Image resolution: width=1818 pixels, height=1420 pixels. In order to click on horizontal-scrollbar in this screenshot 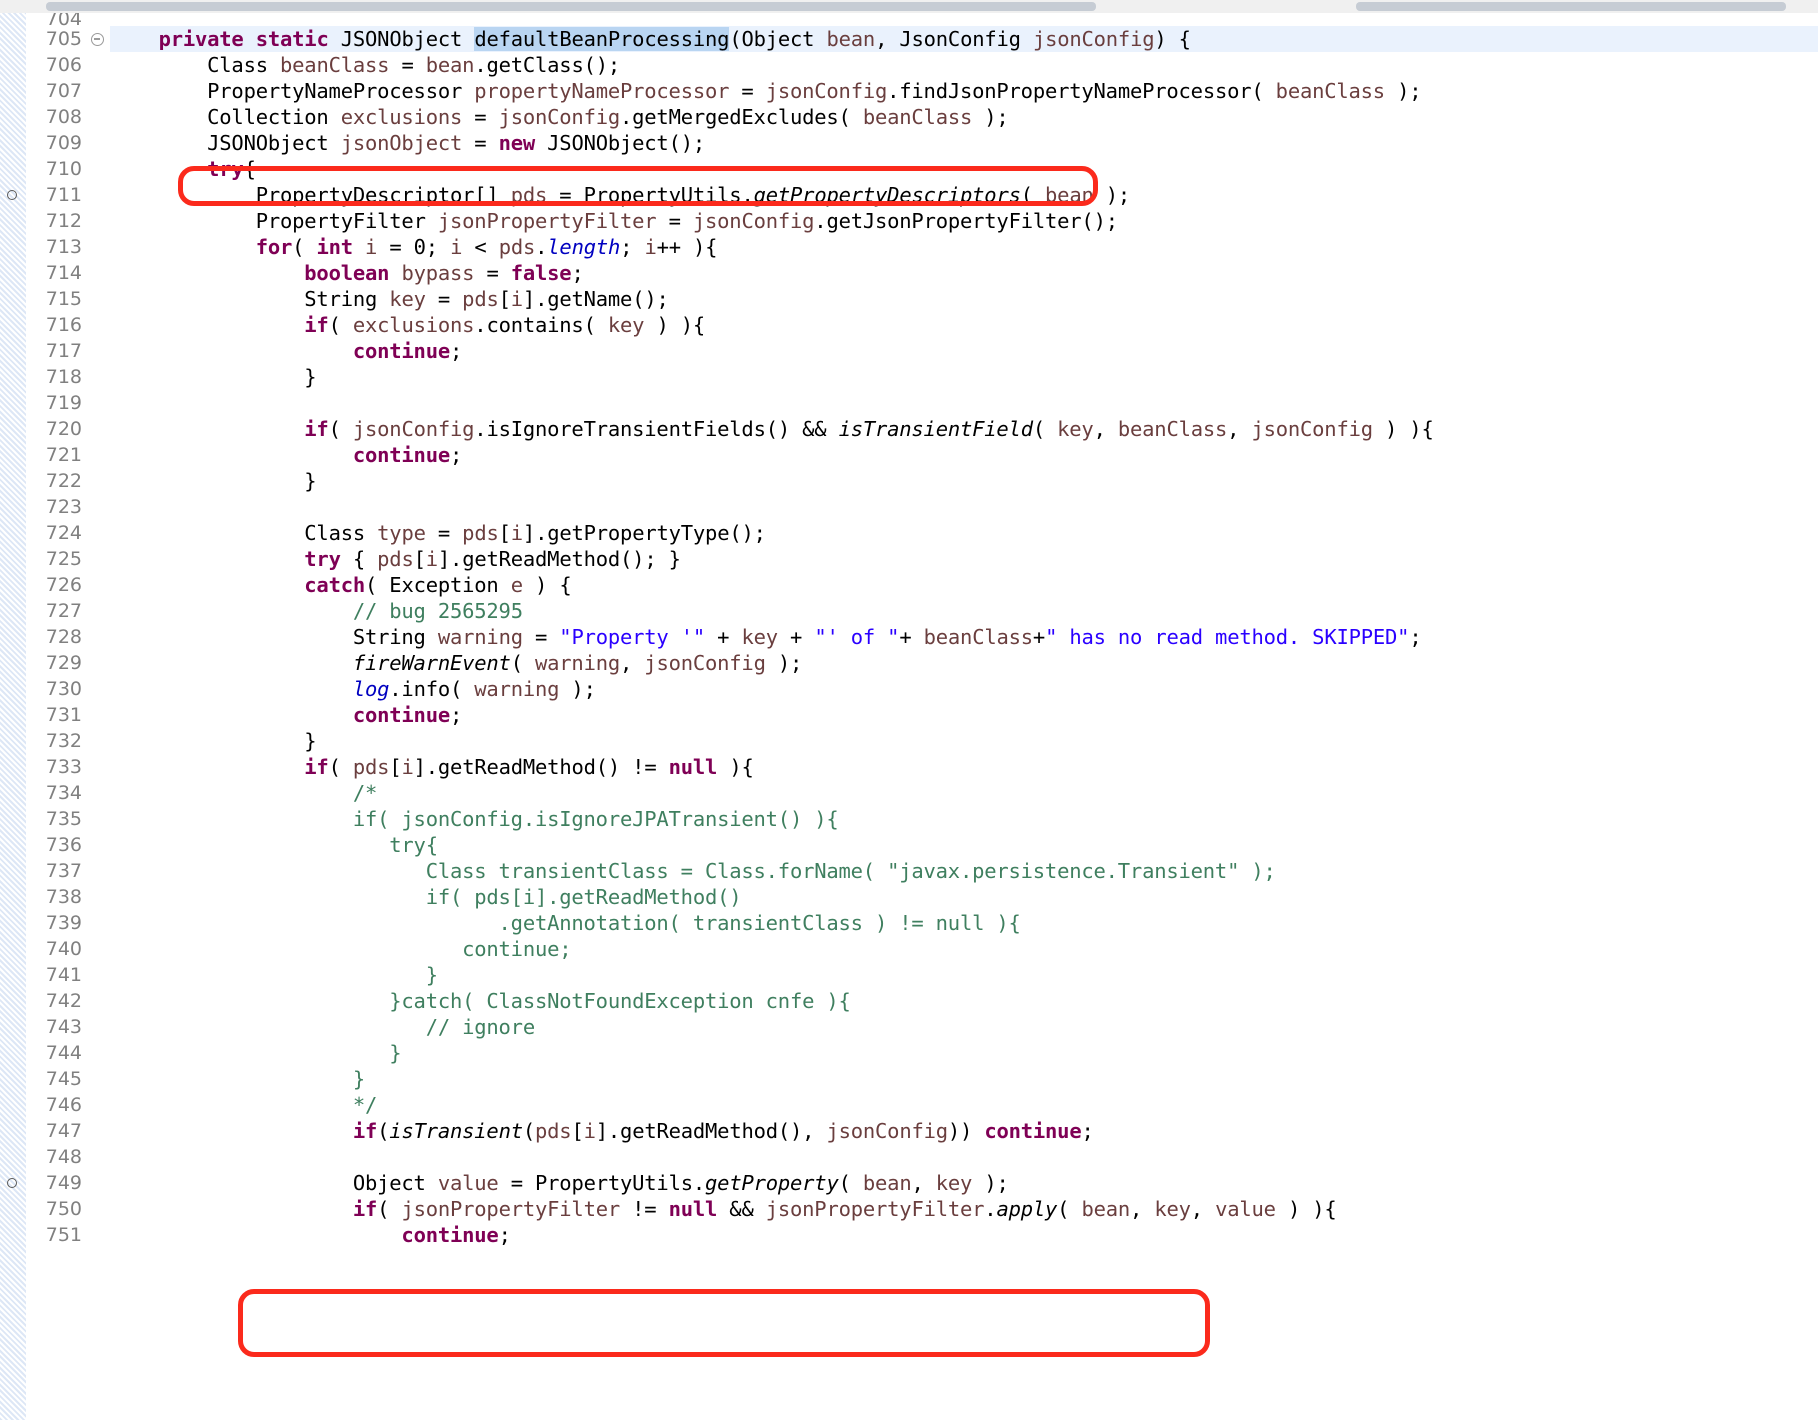, I will do `click(909, 7)`.